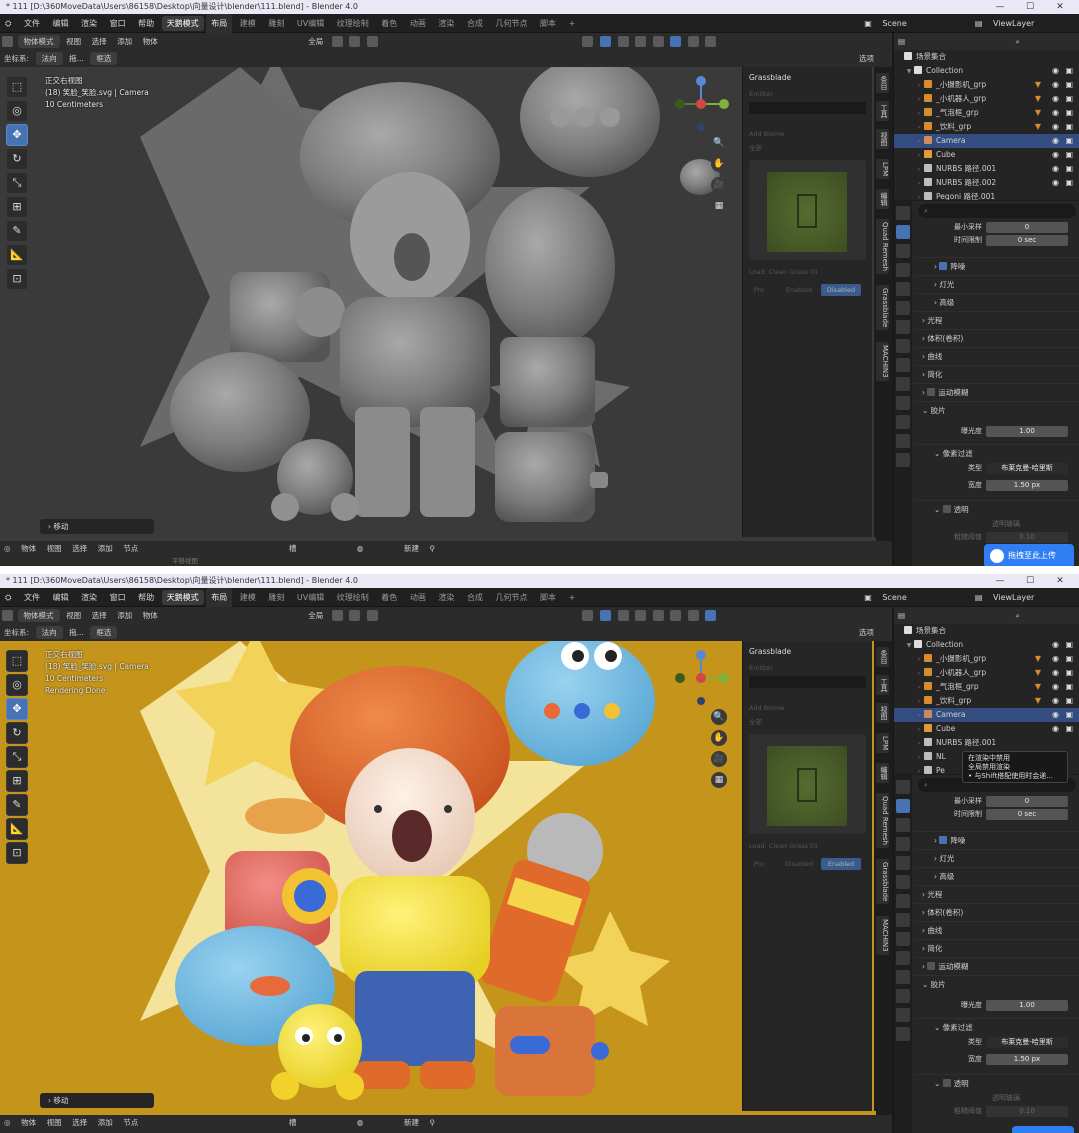  I want to click on shading-render-icon, so click(711, 615).